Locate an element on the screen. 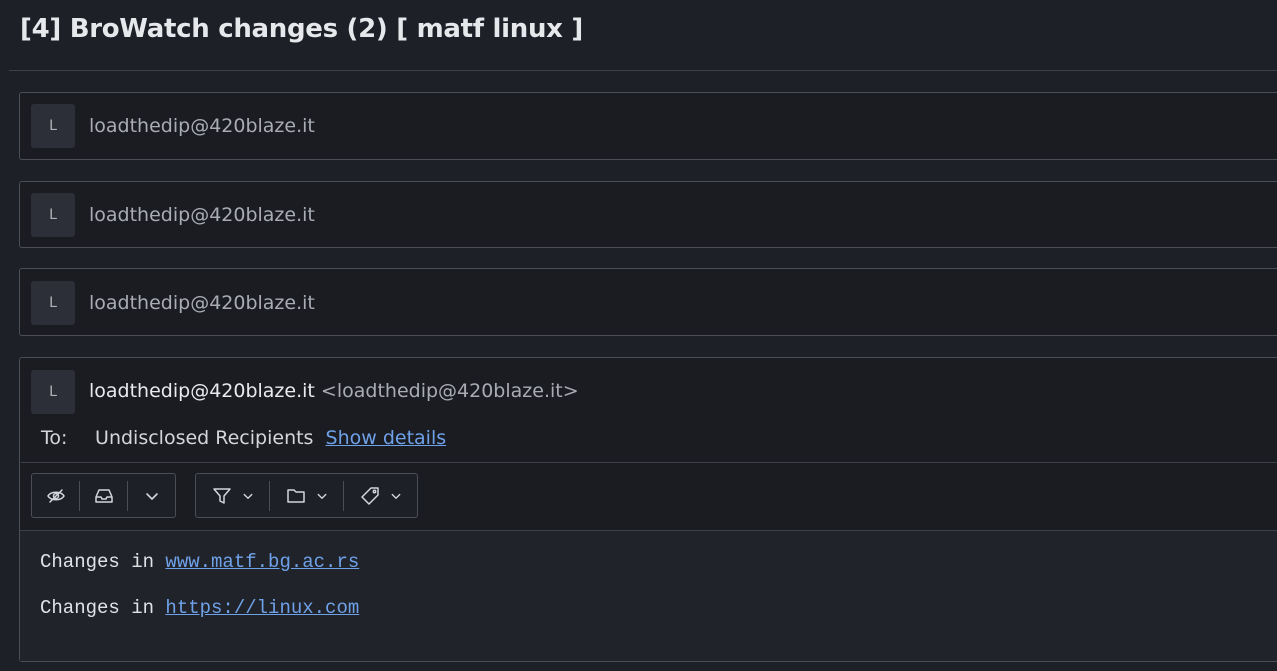 The height and width of the screenshot is (671, 1277). body-line: Changes in https://linux.com is located at coordinates (199, 608).